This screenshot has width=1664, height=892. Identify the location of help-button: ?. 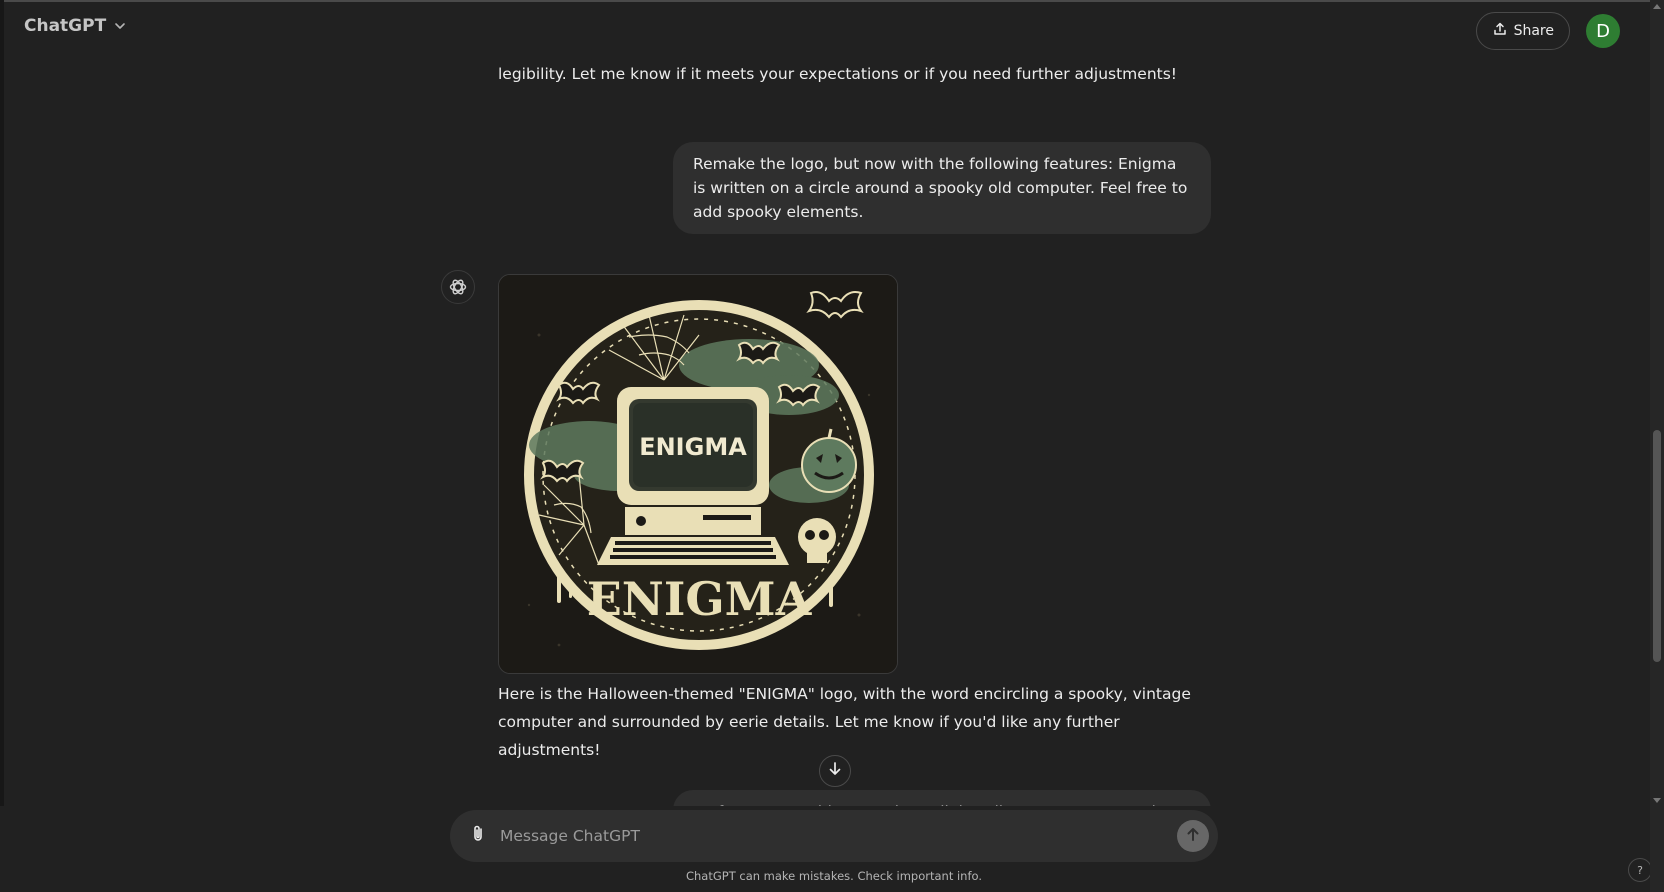
(1640, 870).